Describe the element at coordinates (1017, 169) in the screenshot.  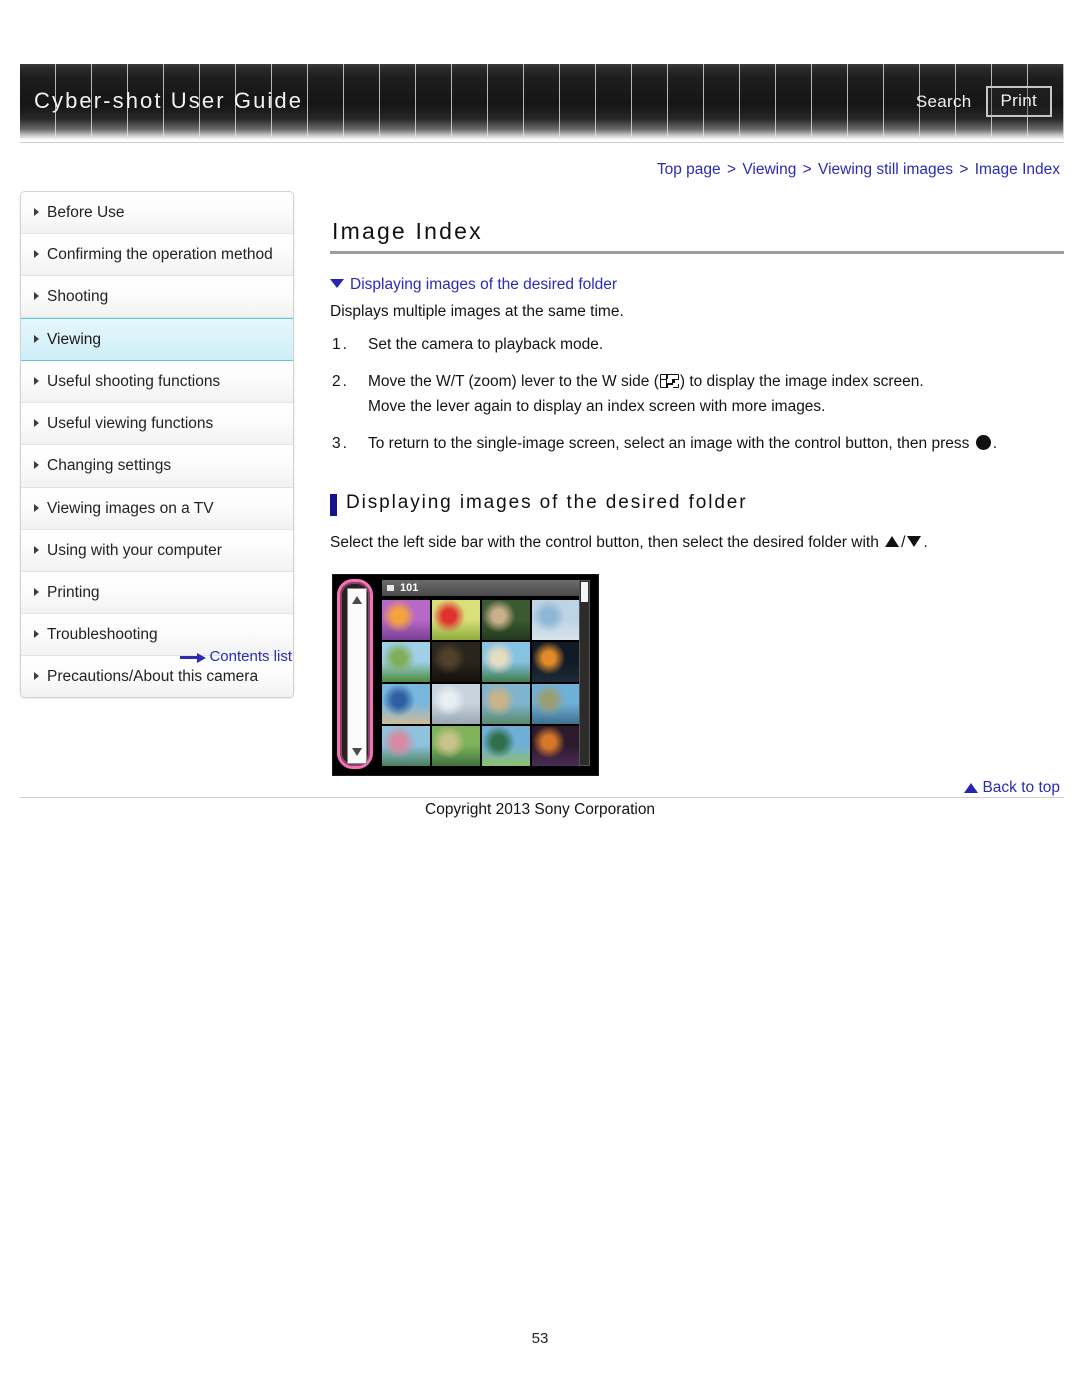
I see `breadcrumb-item-3: Image Index` at that location.